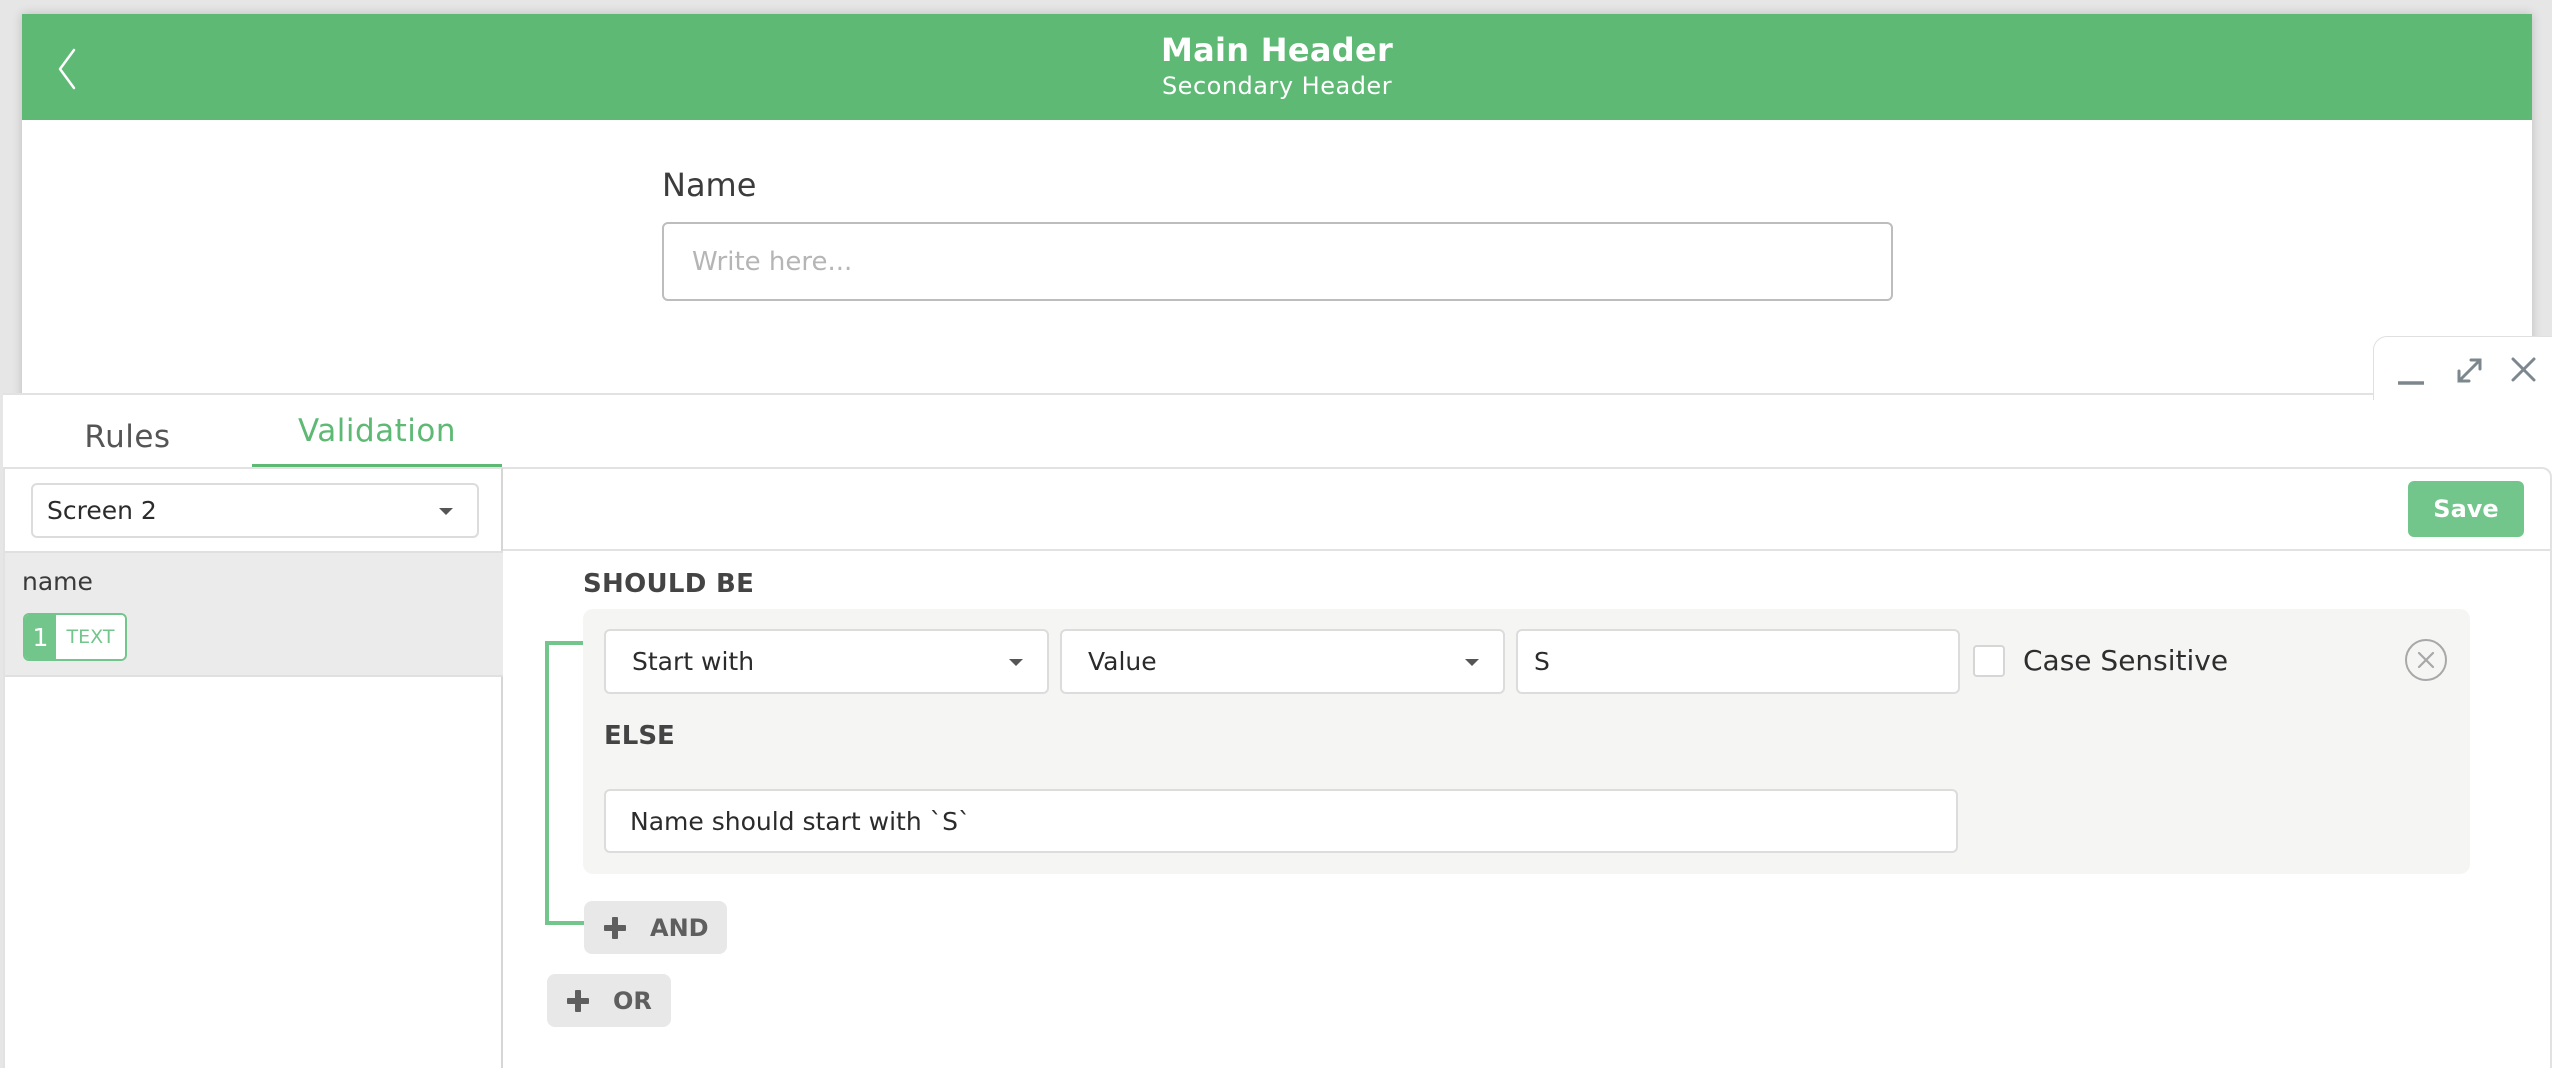 This screenshot has height=1068, width=2552. I want to click on add-or-condition-button: OR, so click(609, 1000).